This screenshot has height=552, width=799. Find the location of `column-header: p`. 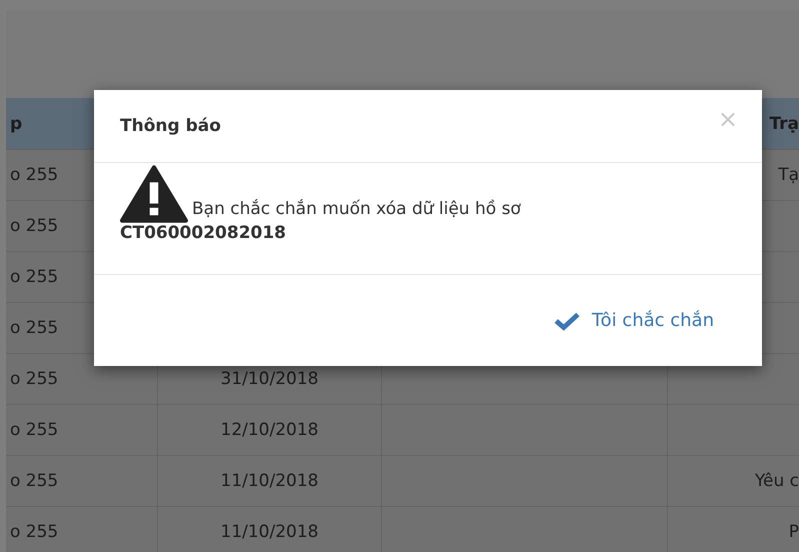

column-header: p is located at coordinates (16, 124).